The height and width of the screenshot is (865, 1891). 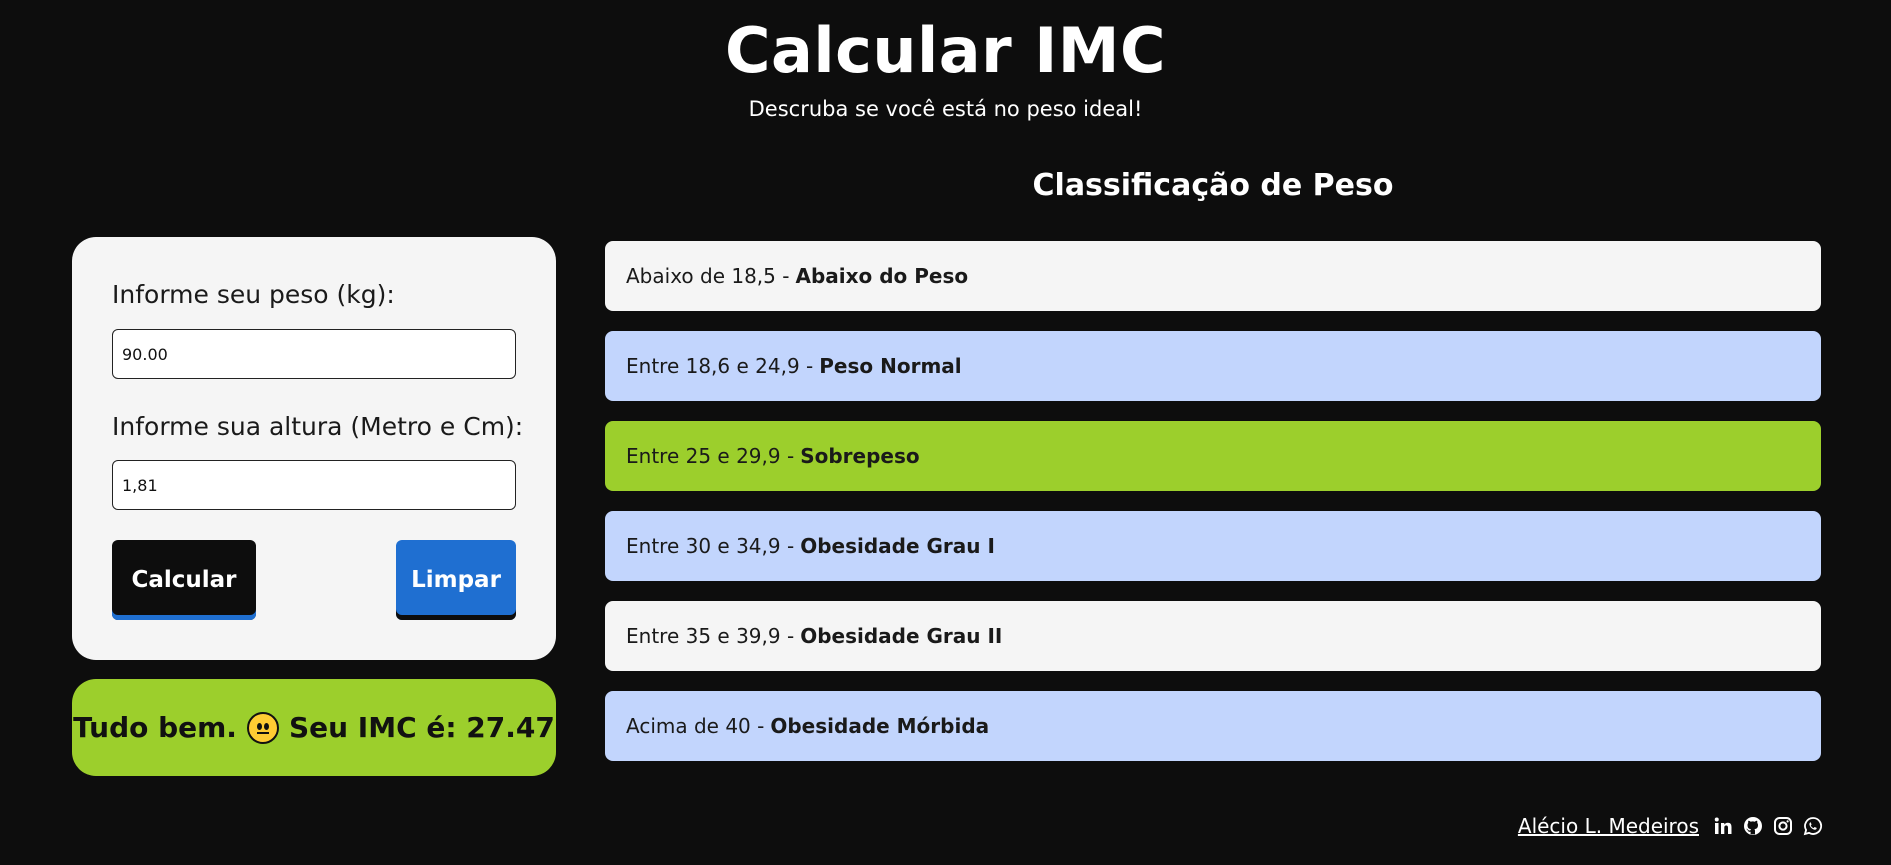 What do you see at coordinates (1213, 456) in the screenshot?
I see `classification-row: Entre 25 e 29,9 - Sobrepeso` at bounding box center [1213, 456].